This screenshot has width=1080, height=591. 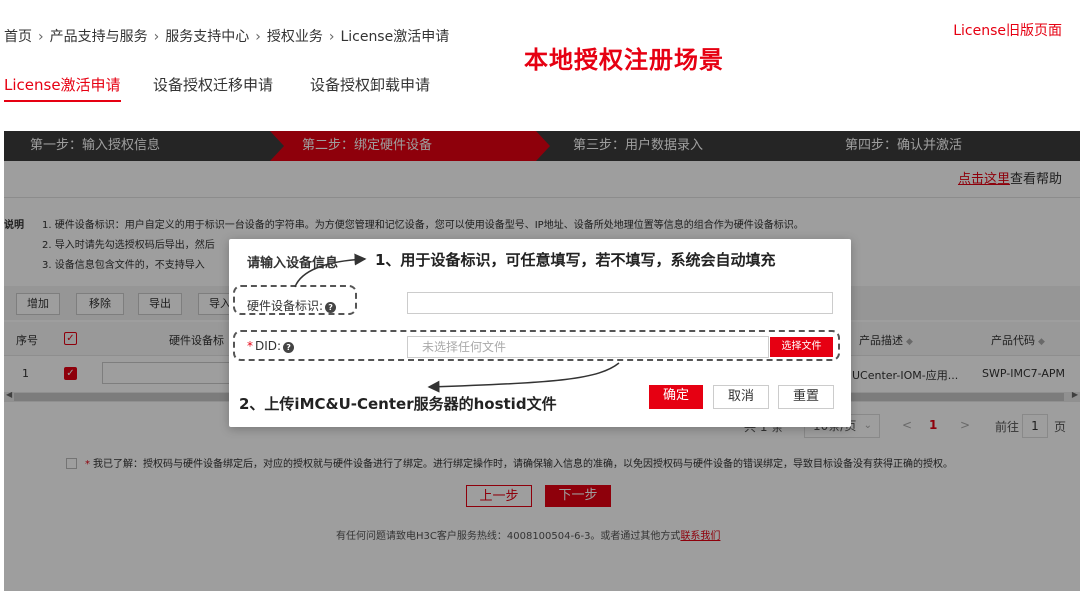 What do you see at coordinates (1007, 30) in the screenshot?
I see `old-version-link: License旧版页面` at bounding box center [1007, 30].